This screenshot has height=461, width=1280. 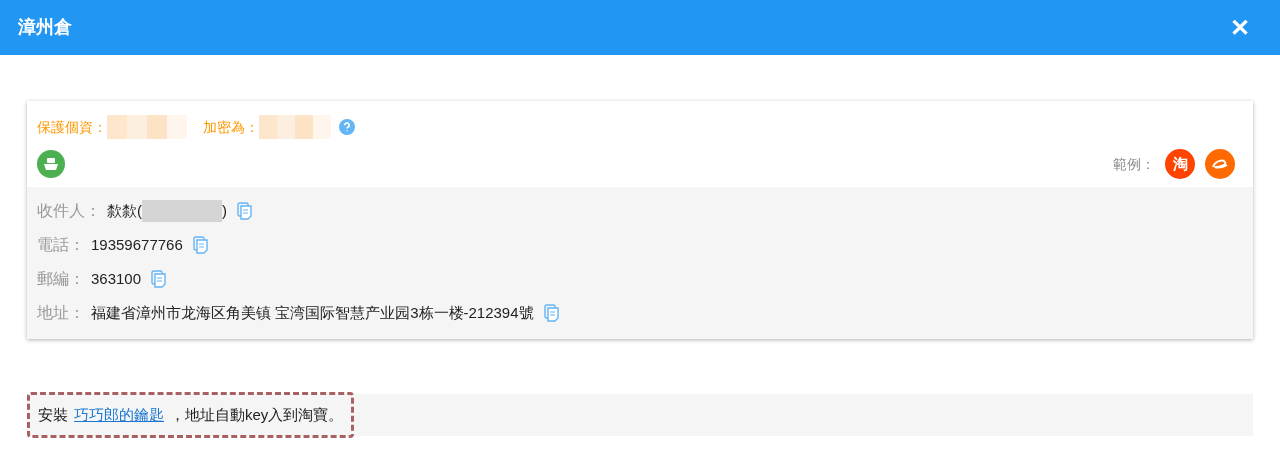 What do you see at coordinates (137, 244) in the screenshot?
I see `field-value: 19359677766` at bounding box center [137, 244].